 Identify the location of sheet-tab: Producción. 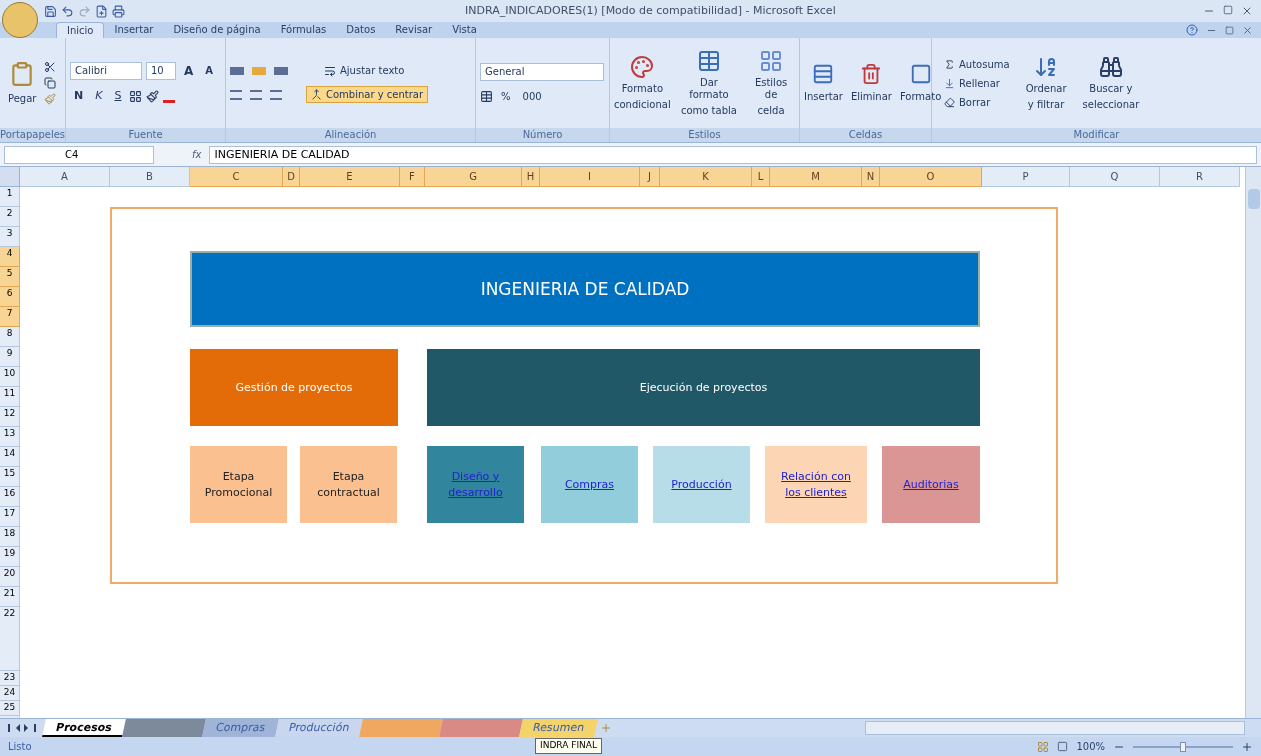
(318, 728).